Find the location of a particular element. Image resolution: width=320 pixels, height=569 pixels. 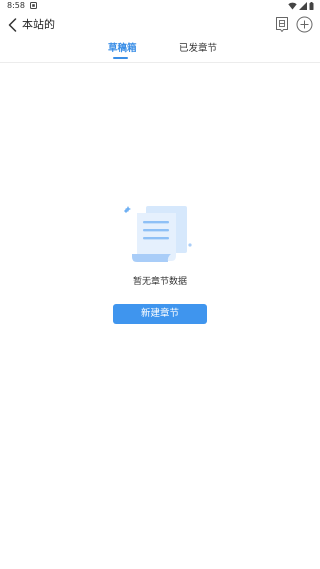

back-arrow-icon is located at coordinates (12, 25).